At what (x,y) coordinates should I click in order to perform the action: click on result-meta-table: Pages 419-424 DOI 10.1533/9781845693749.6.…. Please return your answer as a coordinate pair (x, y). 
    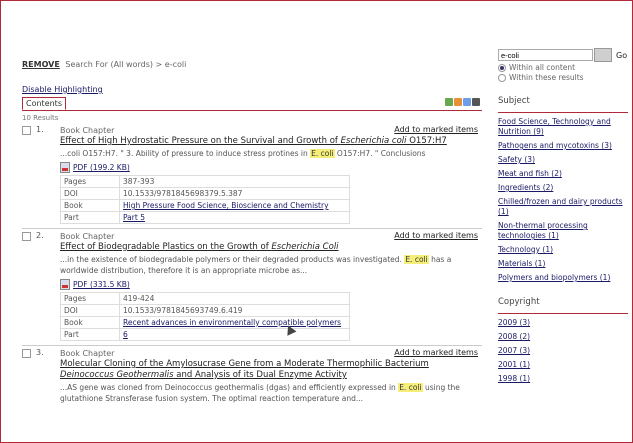
    Looking at the image, I should click on (205, 316).